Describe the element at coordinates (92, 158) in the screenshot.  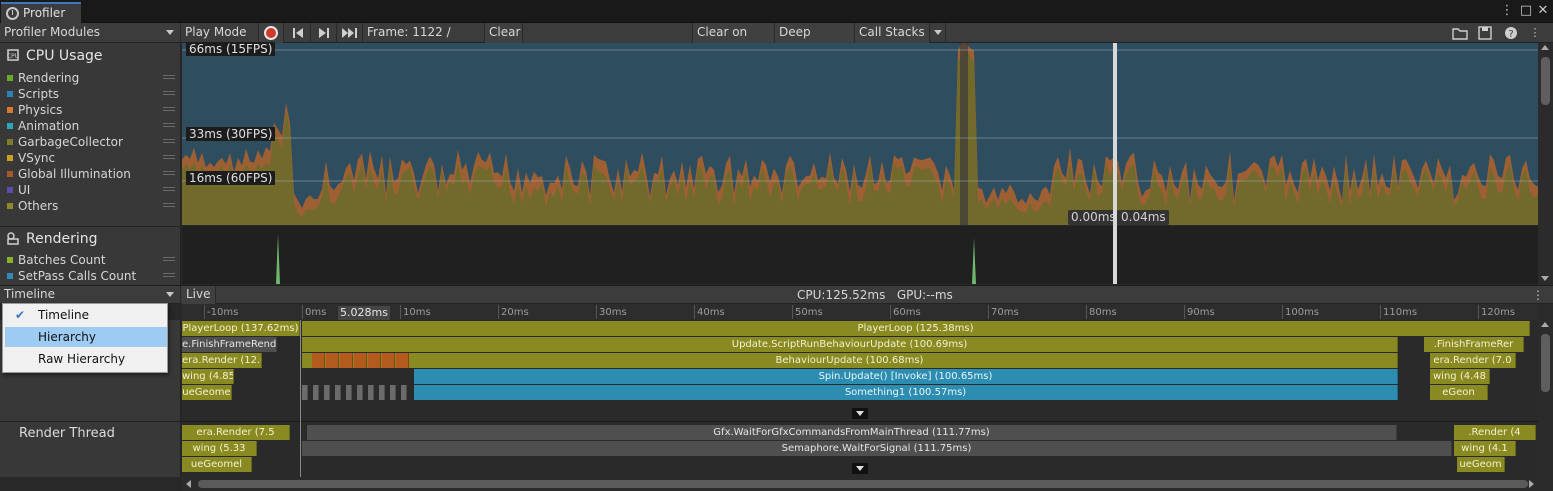
I see `cpu-legend-item: VSync` at that location.